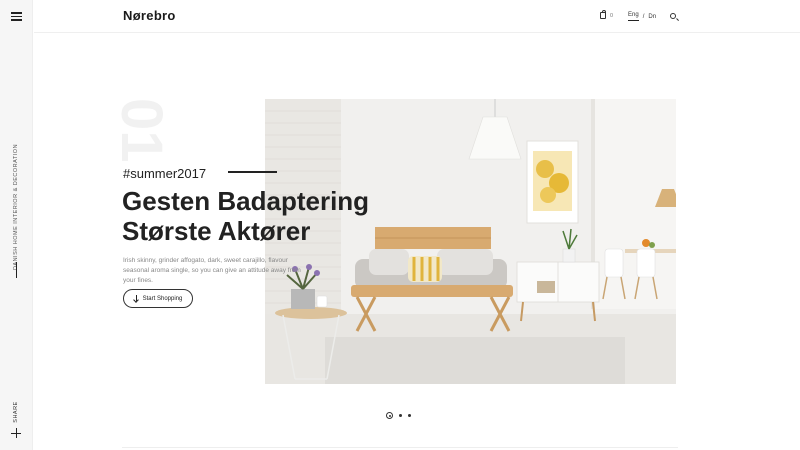 Image resolution: width=800 pixels, height=450 pixels. Describe the element at coordinates (607, 14) in the screenshot. I see `cart-button: 0` at that location.